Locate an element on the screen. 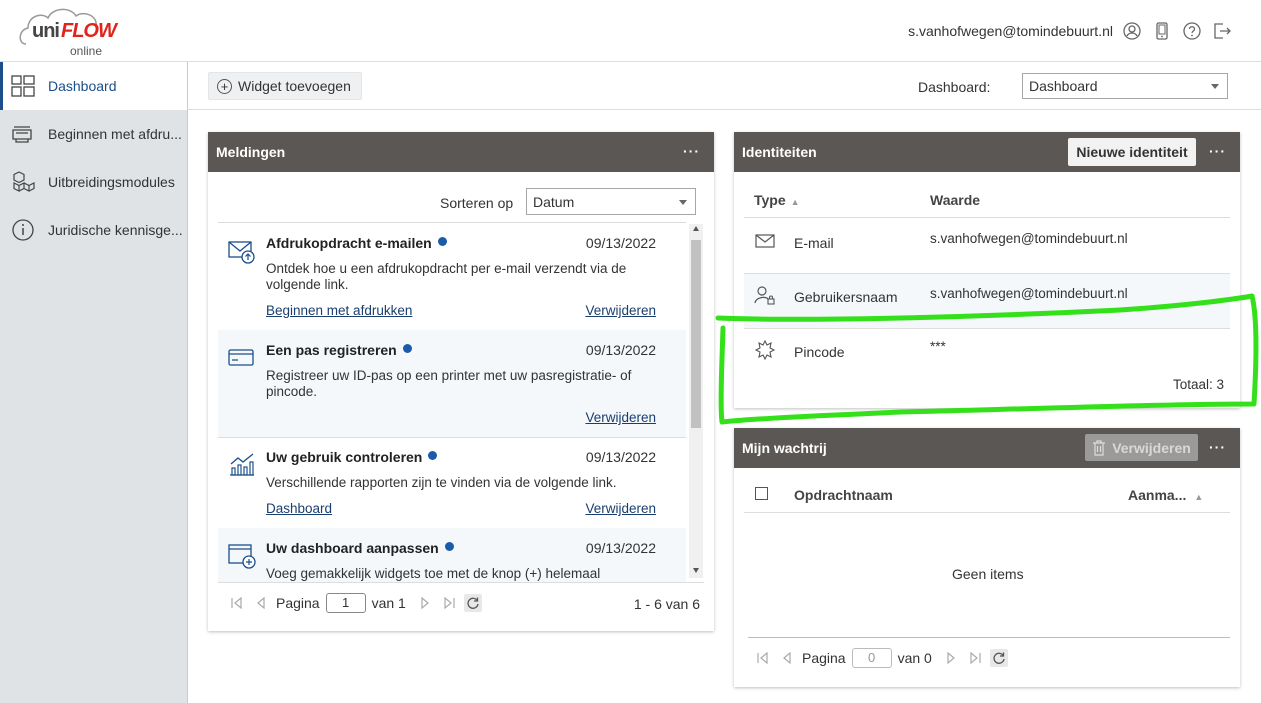 Image resolution: width=1261 pixels, height=703 pixels. card-icon is located at coordinates (241, 357).